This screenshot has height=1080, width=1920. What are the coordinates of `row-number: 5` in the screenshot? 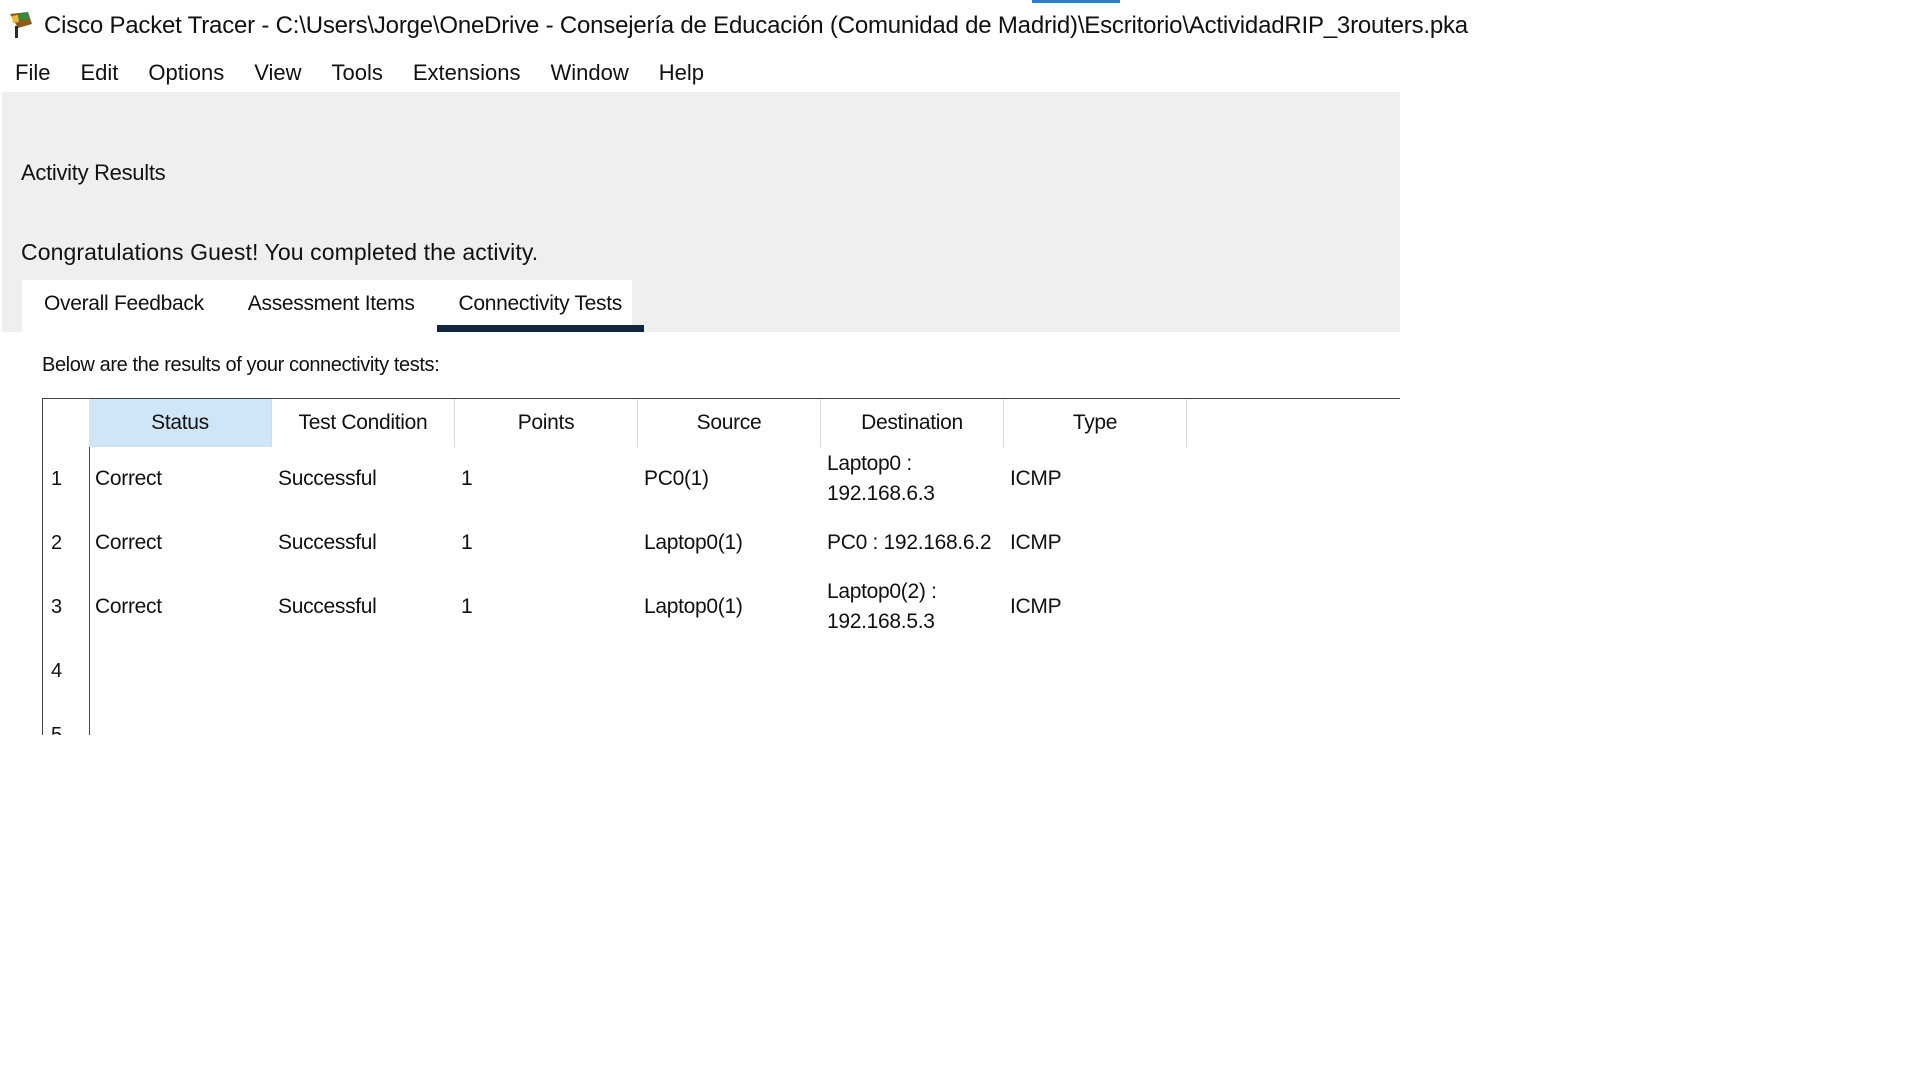 It's located at (57, 729).